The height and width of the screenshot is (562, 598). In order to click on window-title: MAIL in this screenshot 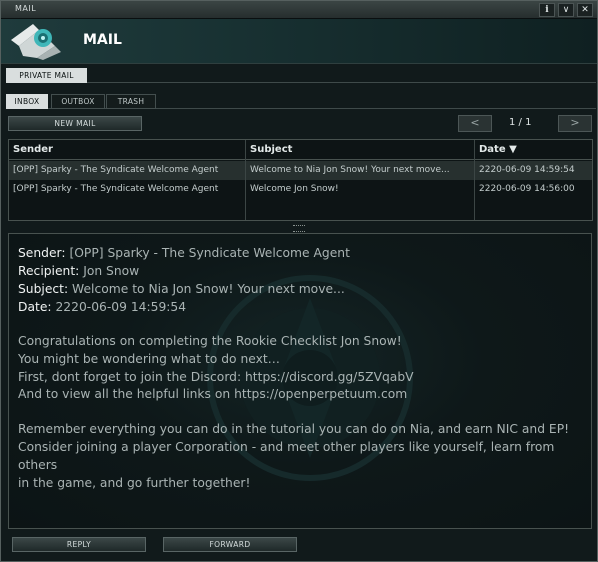, I will do `click(26, 8)`.